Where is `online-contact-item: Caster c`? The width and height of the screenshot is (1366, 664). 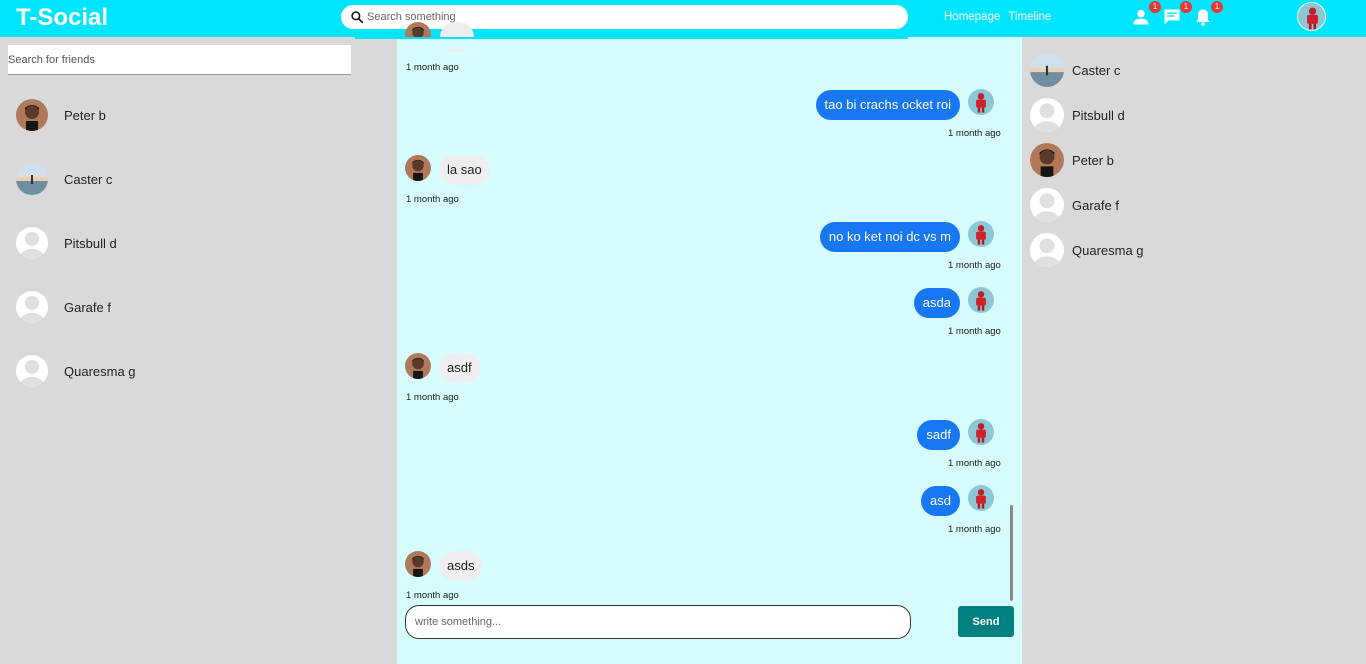
online-contact-item: Caster c is located at coordinates (1075, 70).